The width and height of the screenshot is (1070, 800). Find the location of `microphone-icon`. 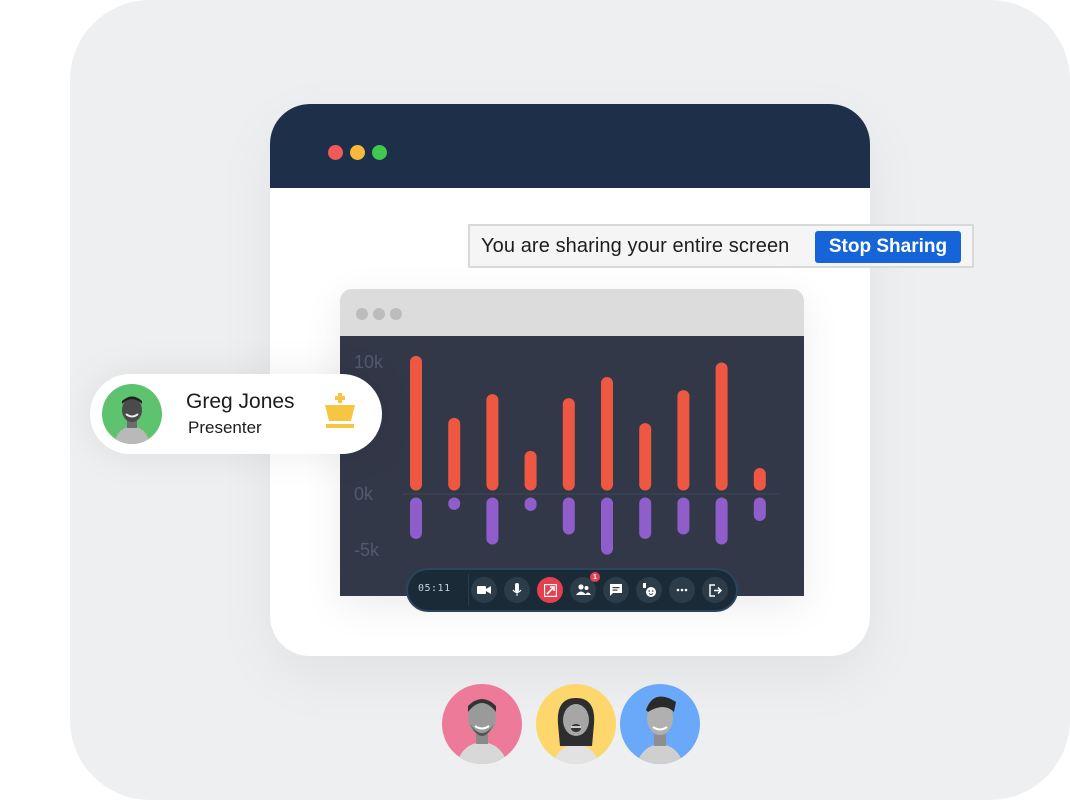

microphone-icon is located at coordinates (517, 589).